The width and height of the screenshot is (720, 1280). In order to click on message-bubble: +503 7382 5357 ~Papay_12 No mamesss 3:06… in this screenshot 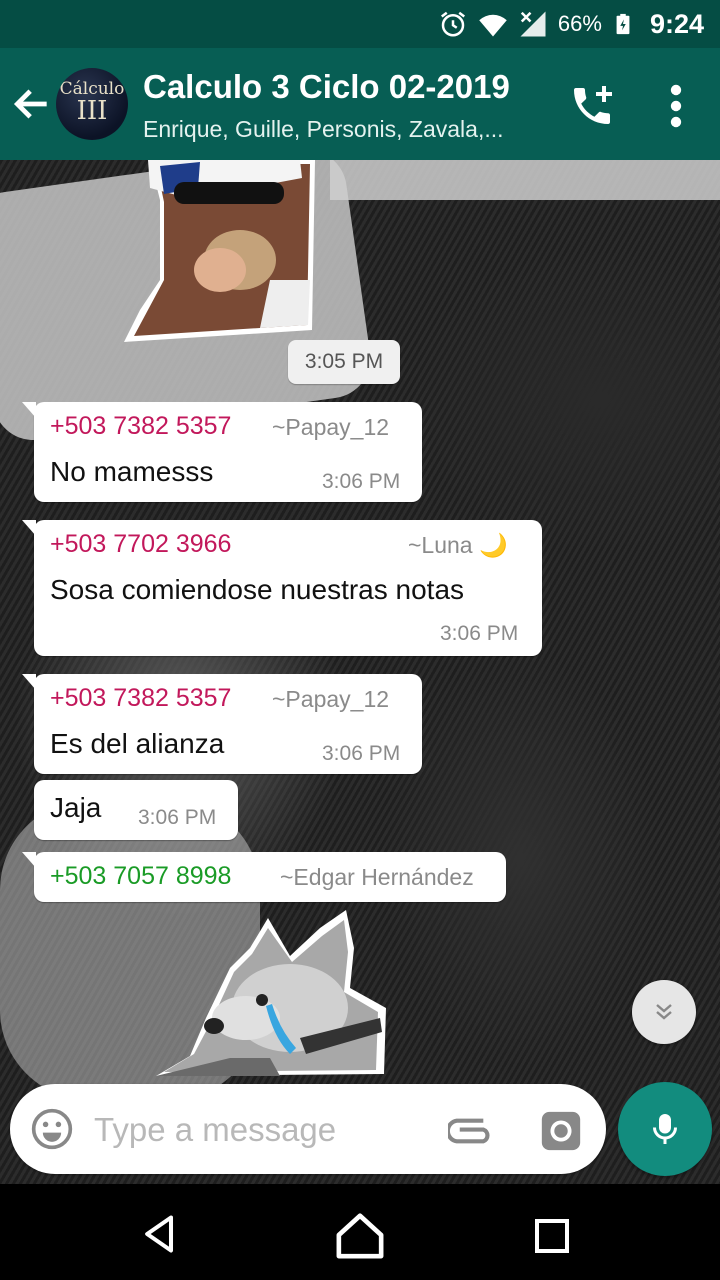, I will do `click(222, 452)`.